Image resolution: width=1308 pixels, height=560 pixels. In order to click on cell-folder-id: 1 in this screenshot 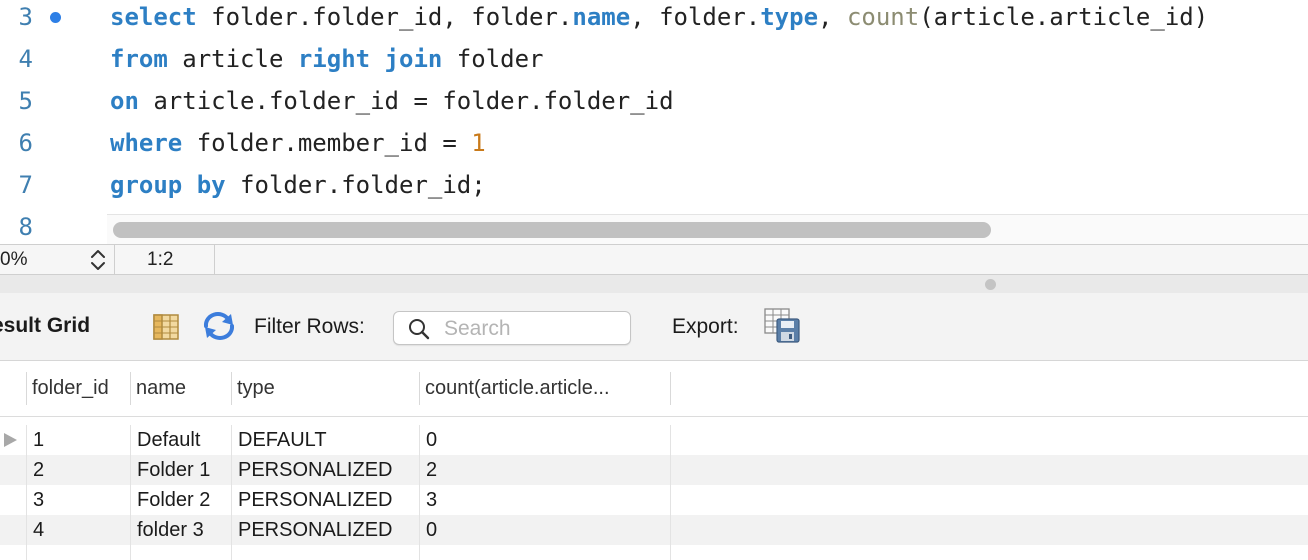, I will do `click(78, 440)`.